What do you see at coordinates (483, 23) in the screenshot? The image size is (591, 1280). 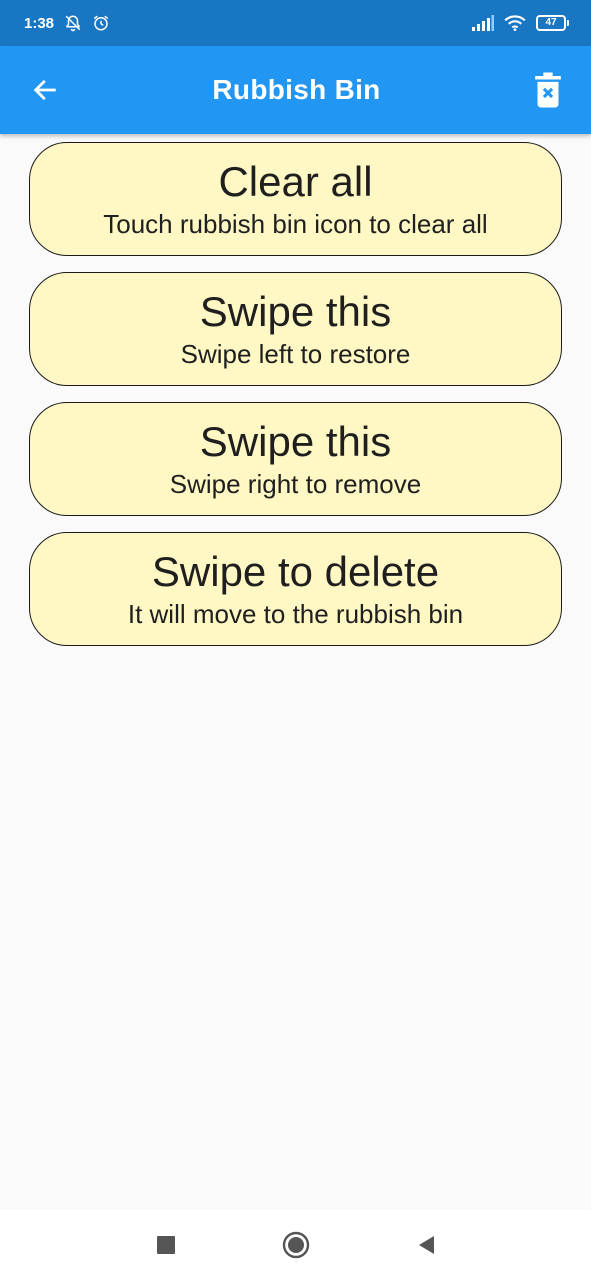 I see `signal-icon` at bounding box center [483, 23].